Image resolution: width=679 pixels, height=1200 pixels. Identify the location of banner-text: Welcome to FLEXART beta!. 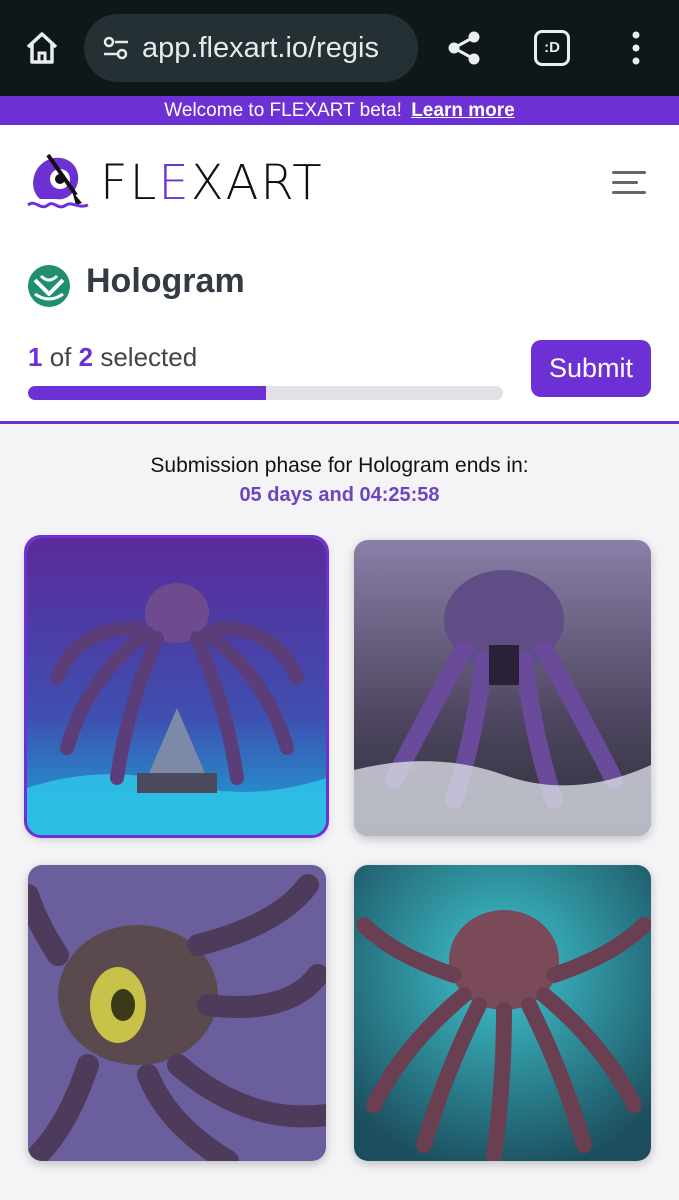
(283, 110).